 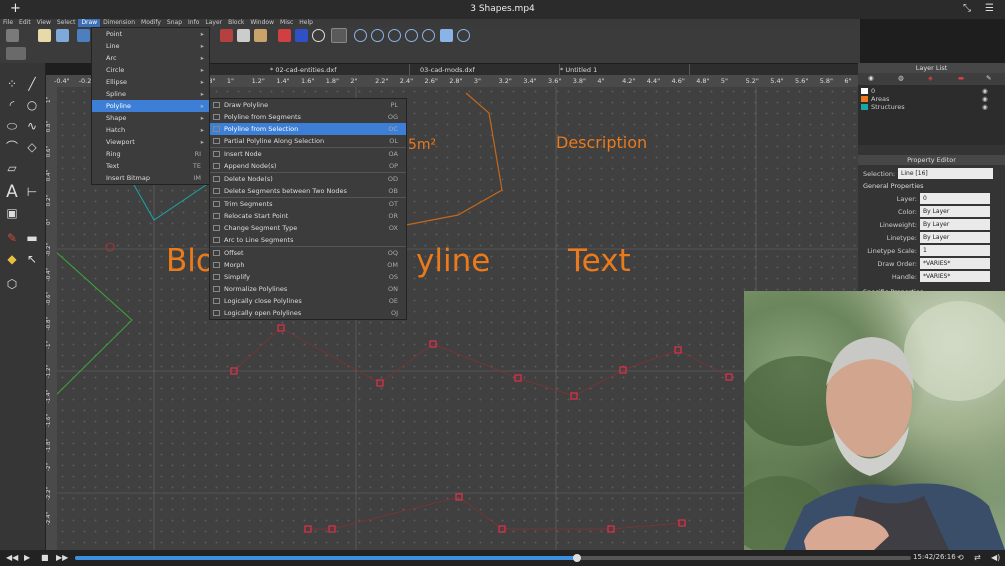 What do you see at coordinates (411, 35) in the screenshot?
I see `zoom-previous-icon` at bounding box center [411, 35].